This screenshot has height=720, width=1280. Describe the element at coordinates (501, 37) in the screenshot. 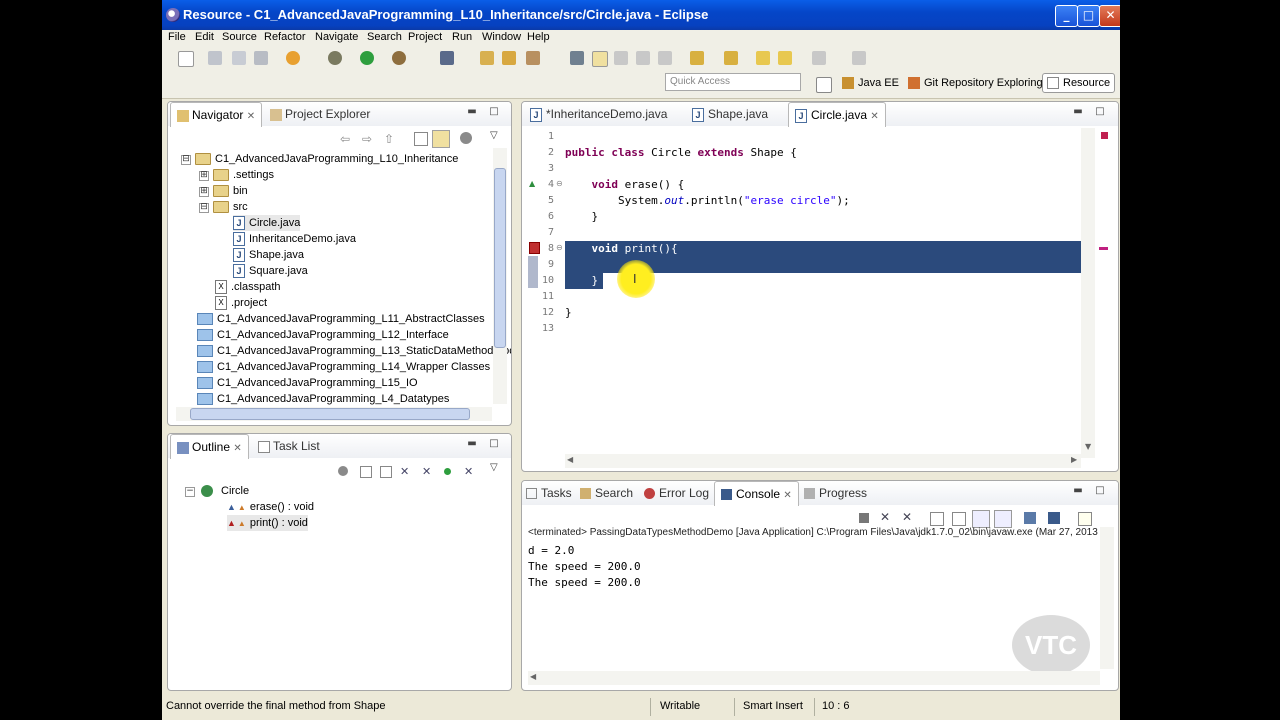

I see `menu-window: Window` at that location.